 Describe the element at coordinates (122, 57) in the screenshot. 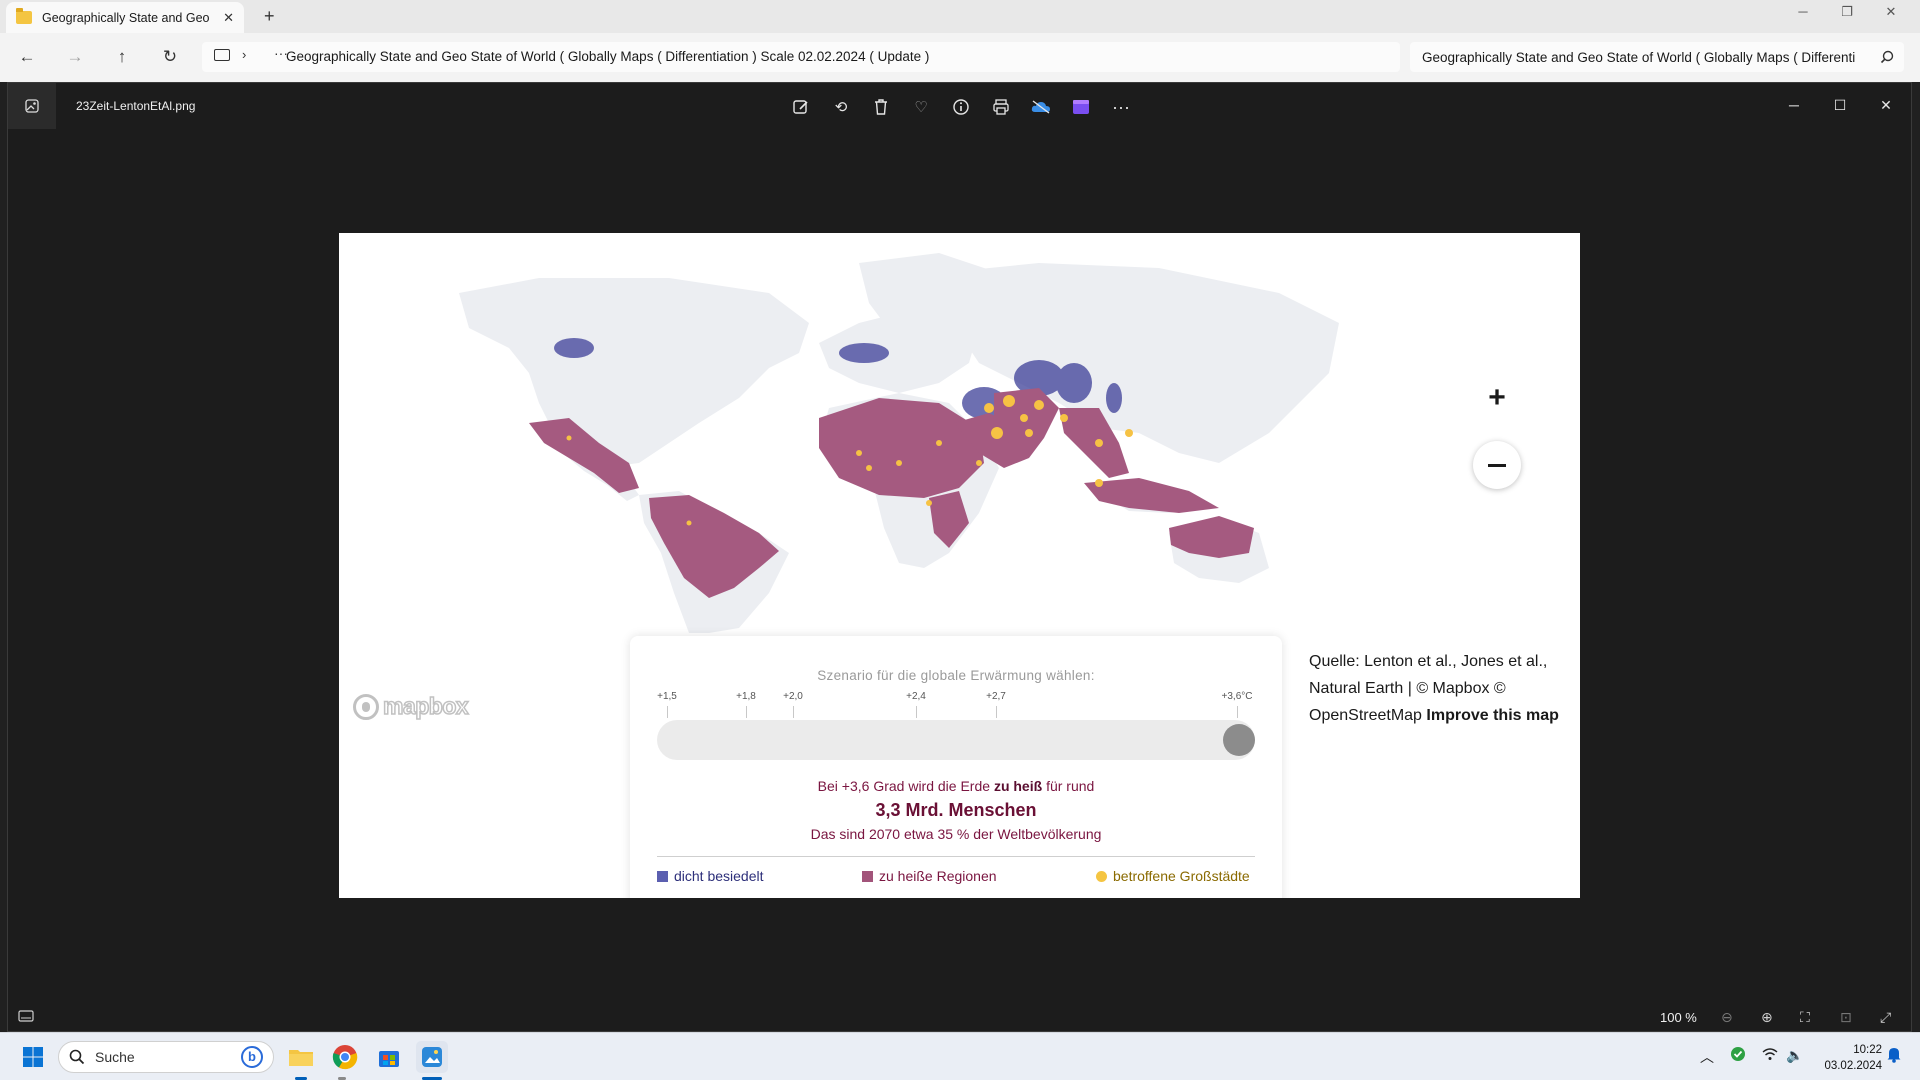

I see `up-icon: ↑` at that location.